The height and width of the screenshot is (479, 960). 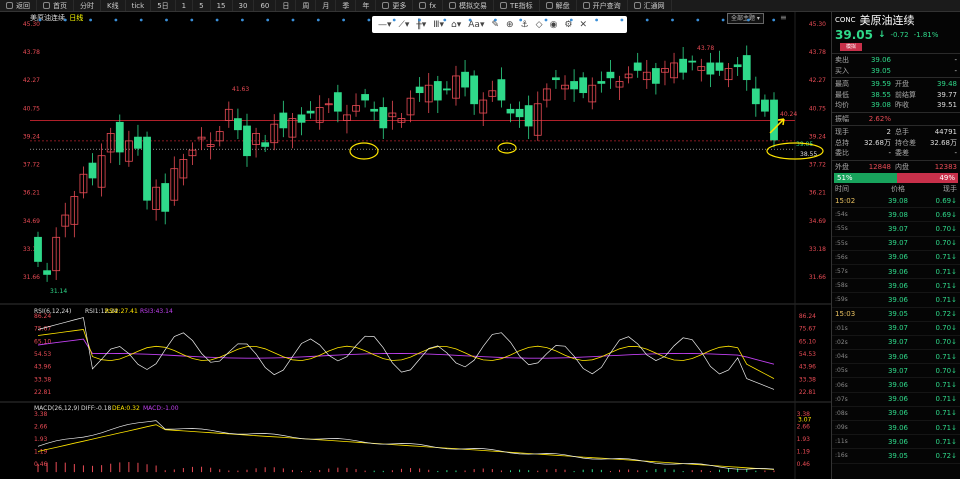 I want to click on tick-row: :54s 39.08 0.69↓, so click(x=896, y=215).